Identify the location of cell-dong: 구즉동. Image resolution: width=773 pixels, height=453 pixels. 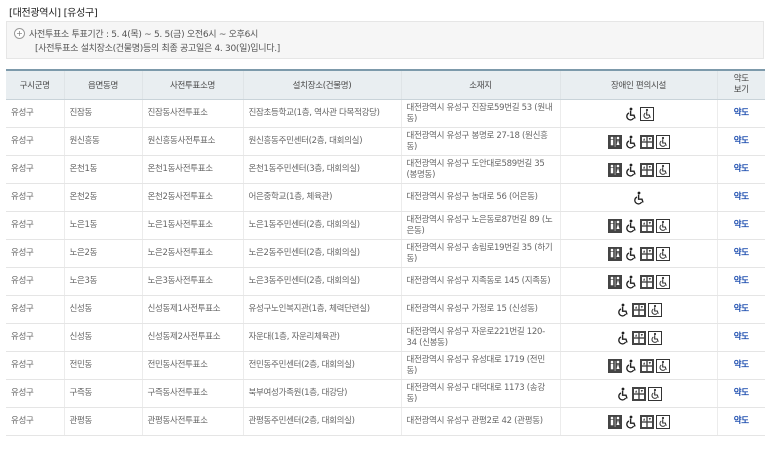
(102, 393).